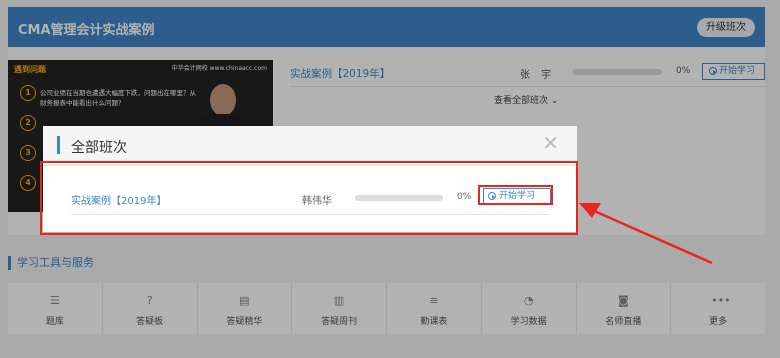 The width and height of the screenshot is (780, 358). What do you see at coordinates (310, 146) in the screenshot?
I see `modal-header: 全部班次 ✕` at bounding box center [310, 146].